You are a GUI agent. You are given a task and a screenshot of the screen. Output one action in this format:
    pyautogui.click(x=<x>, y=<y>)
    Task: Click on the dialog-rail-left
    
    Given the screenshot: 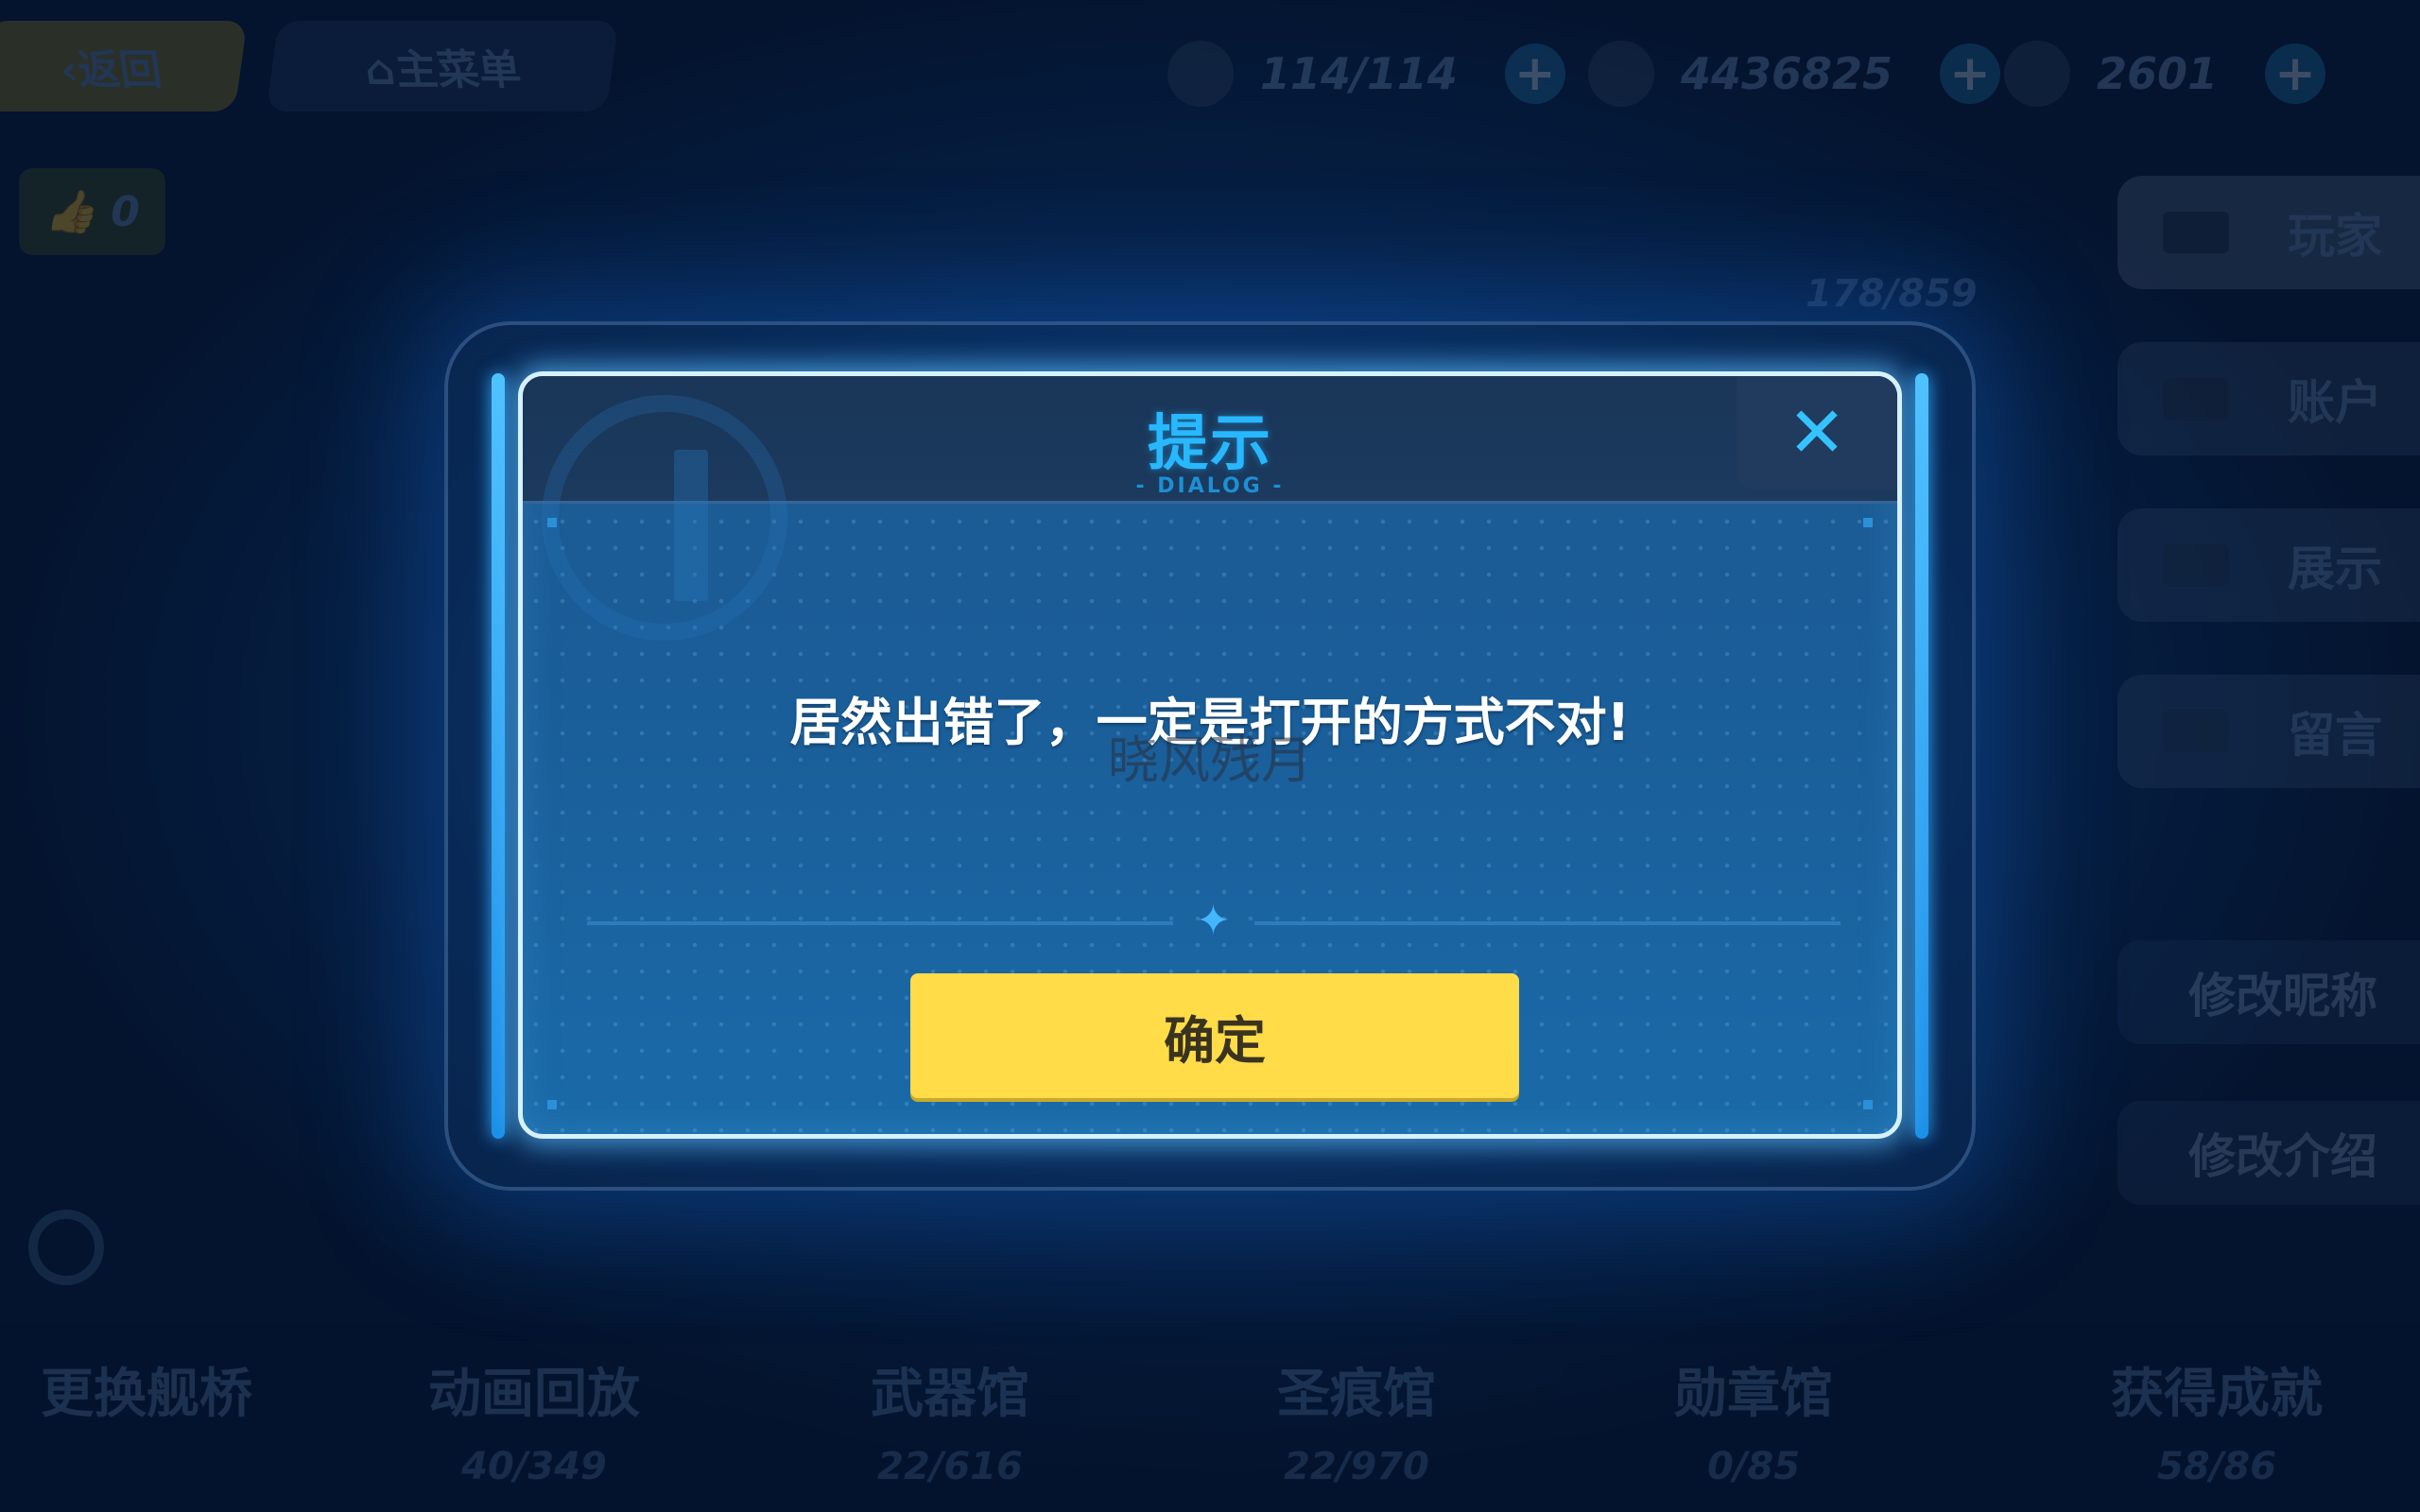 What is the action you would take?
    pyautogui.click(x=498, y=756)
    